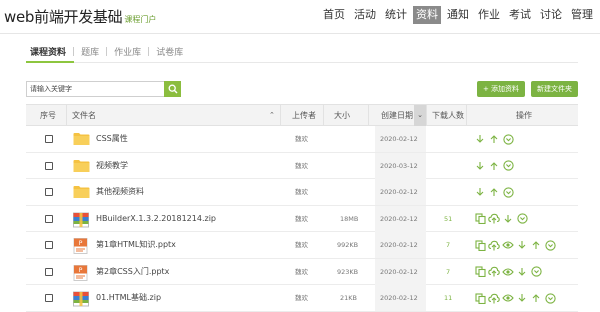  What do you see at coordinates (501, 89) in the screenshot?
I see `add-material-button: + 添加资料` at bounding box center [501, 89].